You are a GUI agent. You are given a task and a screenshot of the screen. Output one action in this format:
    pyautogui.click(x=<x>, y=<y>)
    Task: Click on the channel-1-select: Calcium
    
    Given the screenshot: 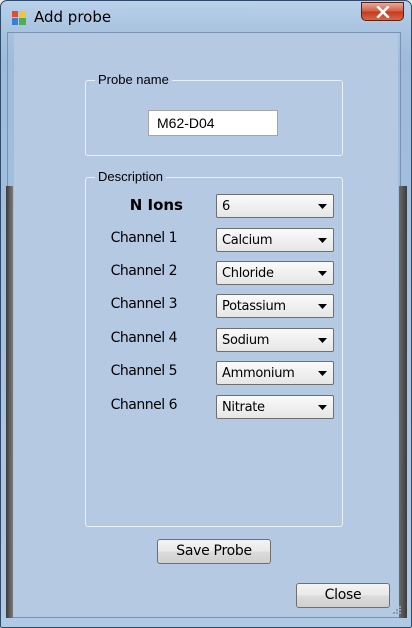 What is the action you would take?
    pyautogui.click(x=275, y=240)
    